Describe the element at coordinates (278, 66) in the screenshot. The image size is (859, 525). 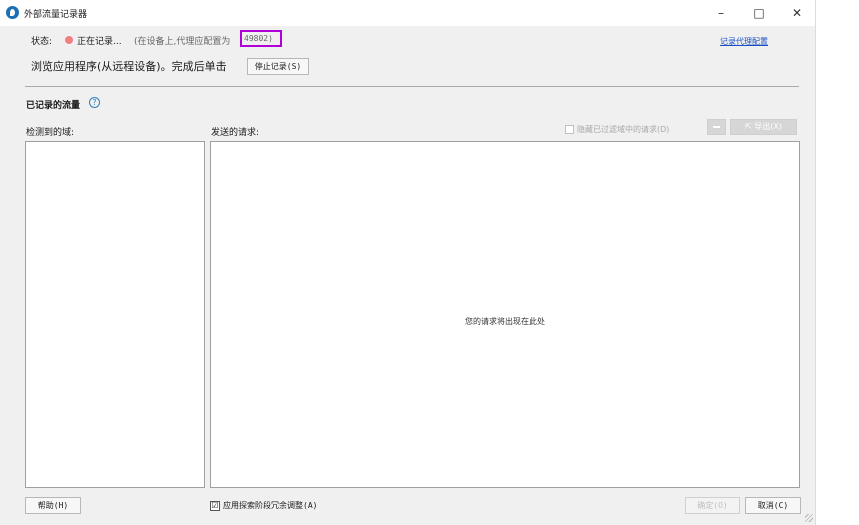
I see `stop-recording-button: 停止记录(S)` at that location.